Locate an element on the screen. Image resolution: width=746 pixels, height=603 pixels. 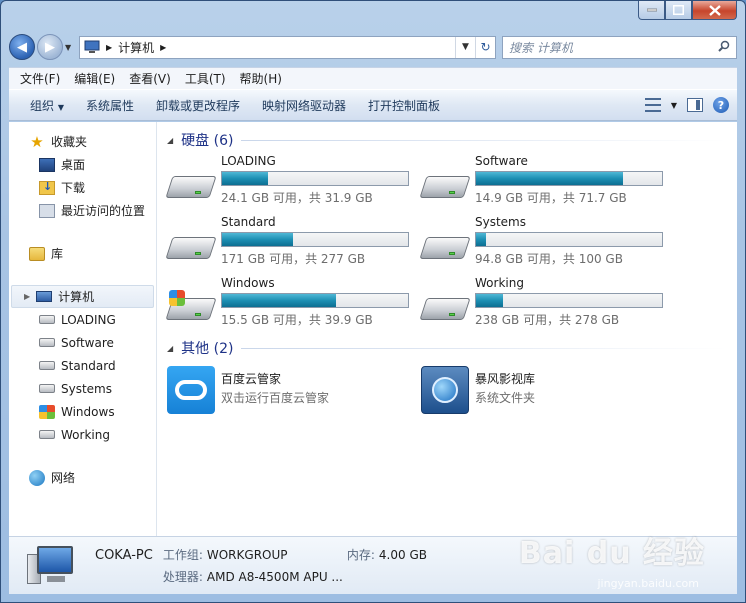
close-button is located at coordinates (714, 10).